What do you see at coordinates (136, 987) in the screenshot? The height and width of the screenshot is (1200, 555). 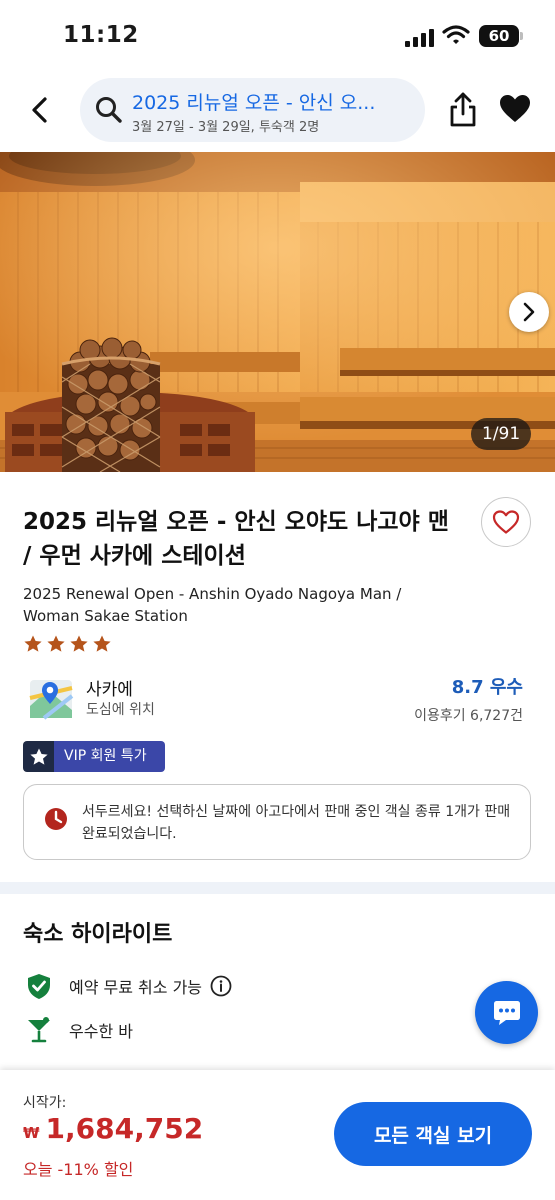 I see `highlight-label: 예약 무료 취소 가능` at bounding box center [136, 987].